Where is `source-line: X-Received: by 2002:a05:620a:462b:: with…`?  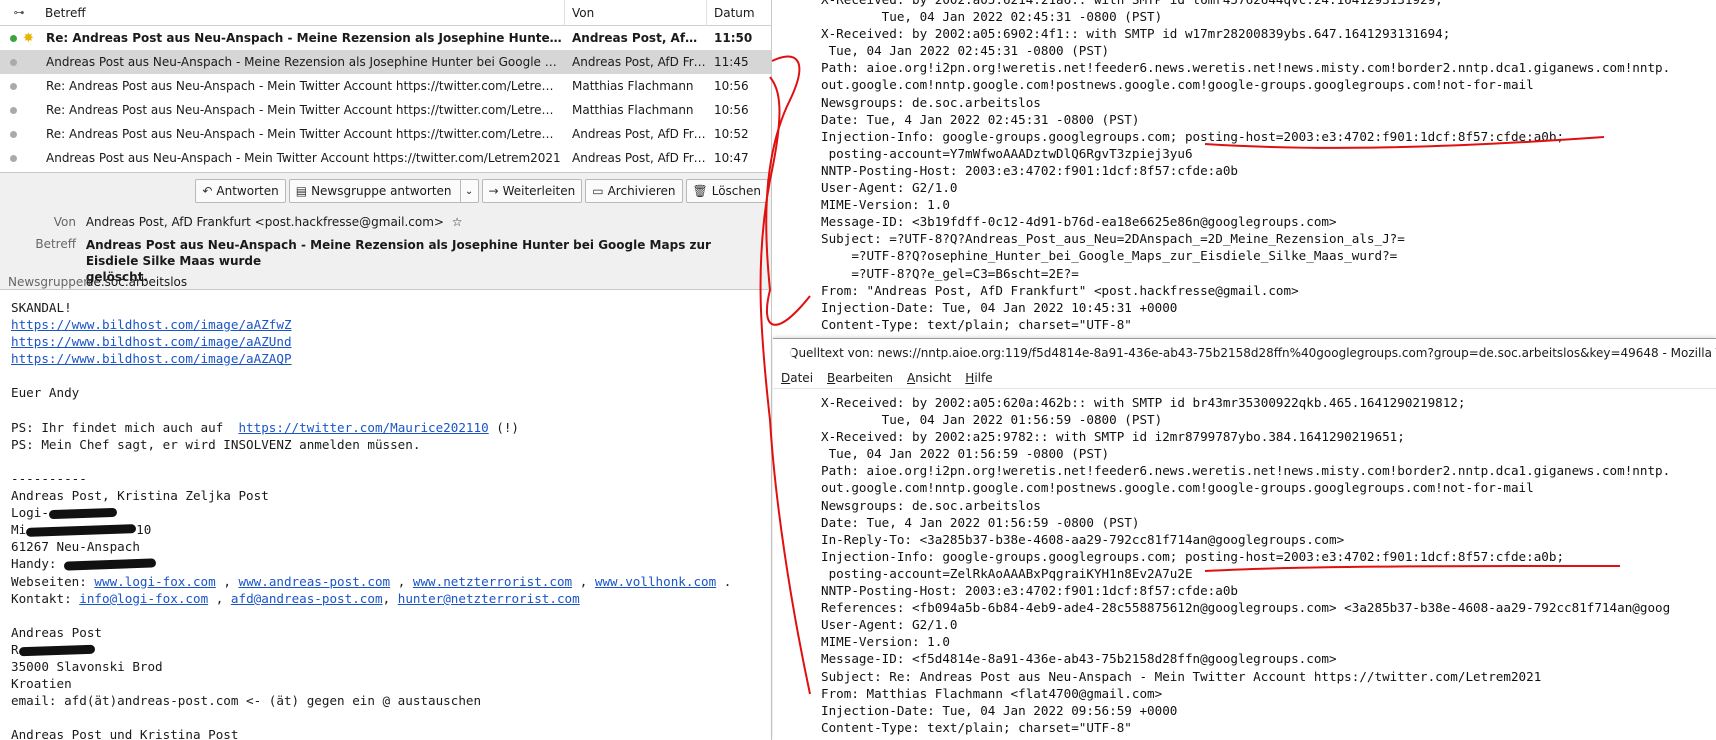
source-line: X-Received: by 2002:a05:620a:462b:: with… is located at coordinates (1143, 402).